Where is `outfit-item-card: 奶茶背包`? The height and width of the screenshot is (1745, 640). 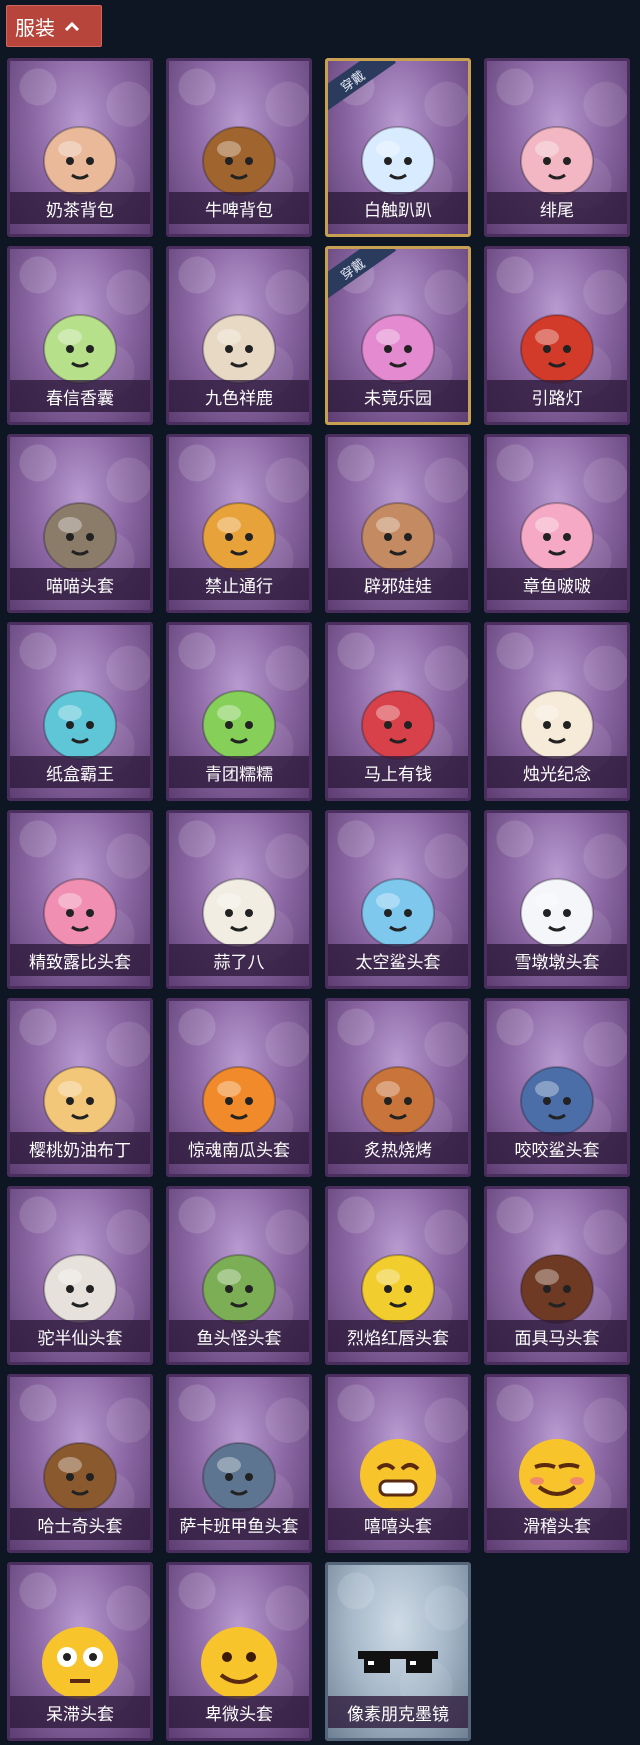 outfit-item-card: 奶茶背包 is located at coordinates (80, 147).